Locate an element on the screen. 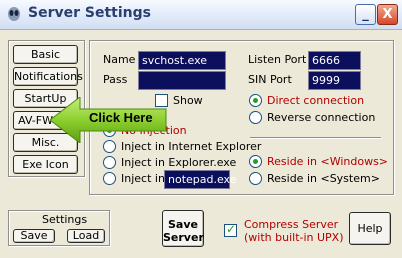  direct-connection-radio is located at coordinates (255, 100).